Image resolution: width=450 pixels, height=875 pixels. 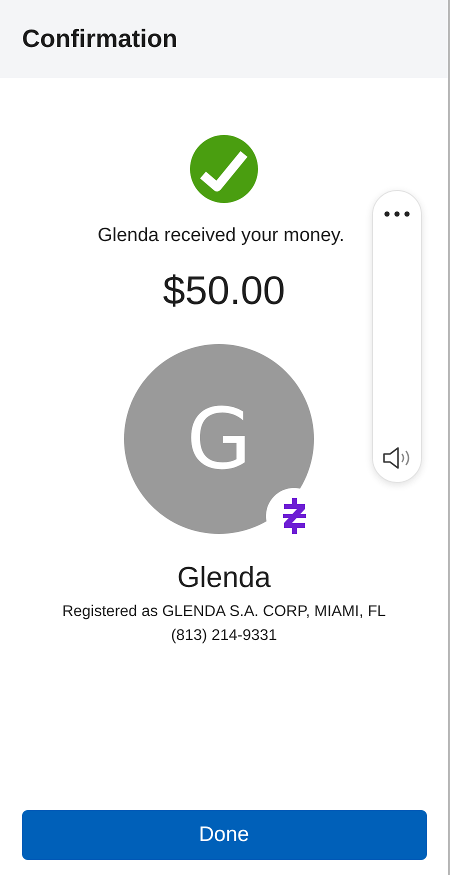 I want to click on amount-text: $50.00, so click(x=224, y=291).